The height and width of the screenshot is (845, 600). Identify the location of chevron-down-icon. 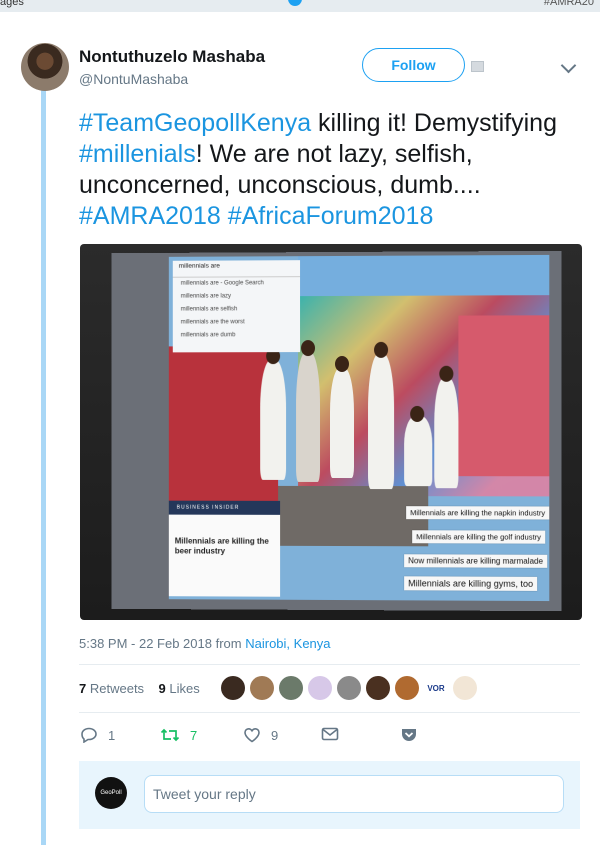
(569, 66).